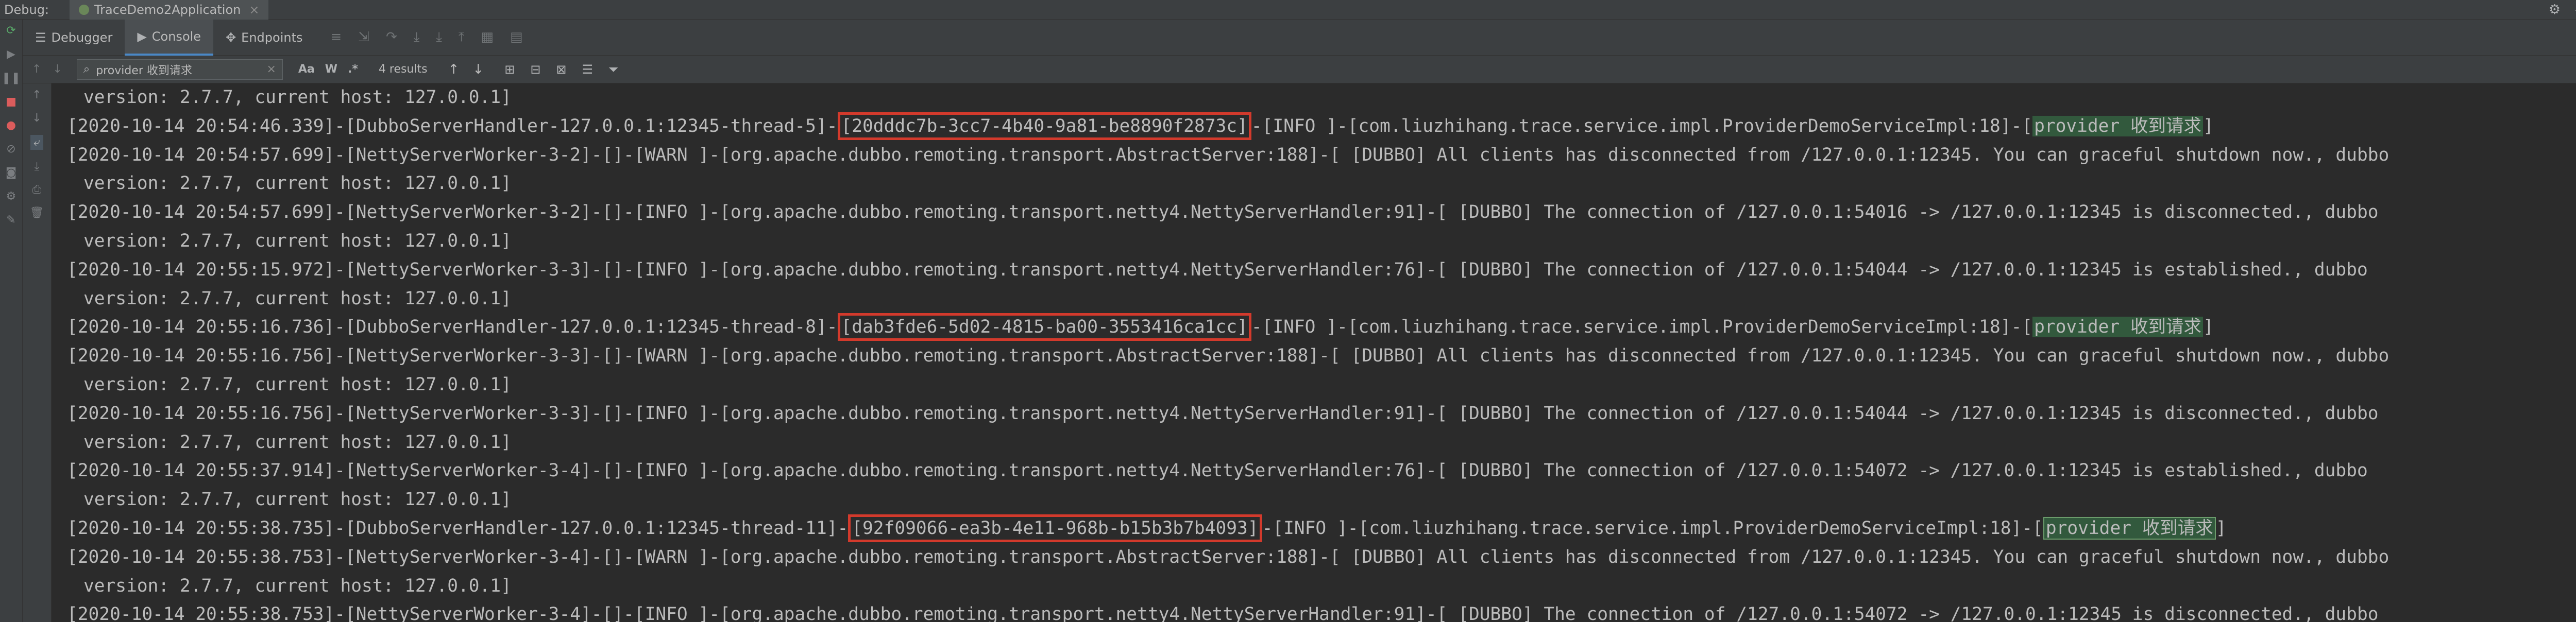 Image resolution: width=2576 pixels, height=622 pixels. Describe the element at coordinates (57, 69) in the screenshot. I see `down-arrow-icon: ↓` at that location.